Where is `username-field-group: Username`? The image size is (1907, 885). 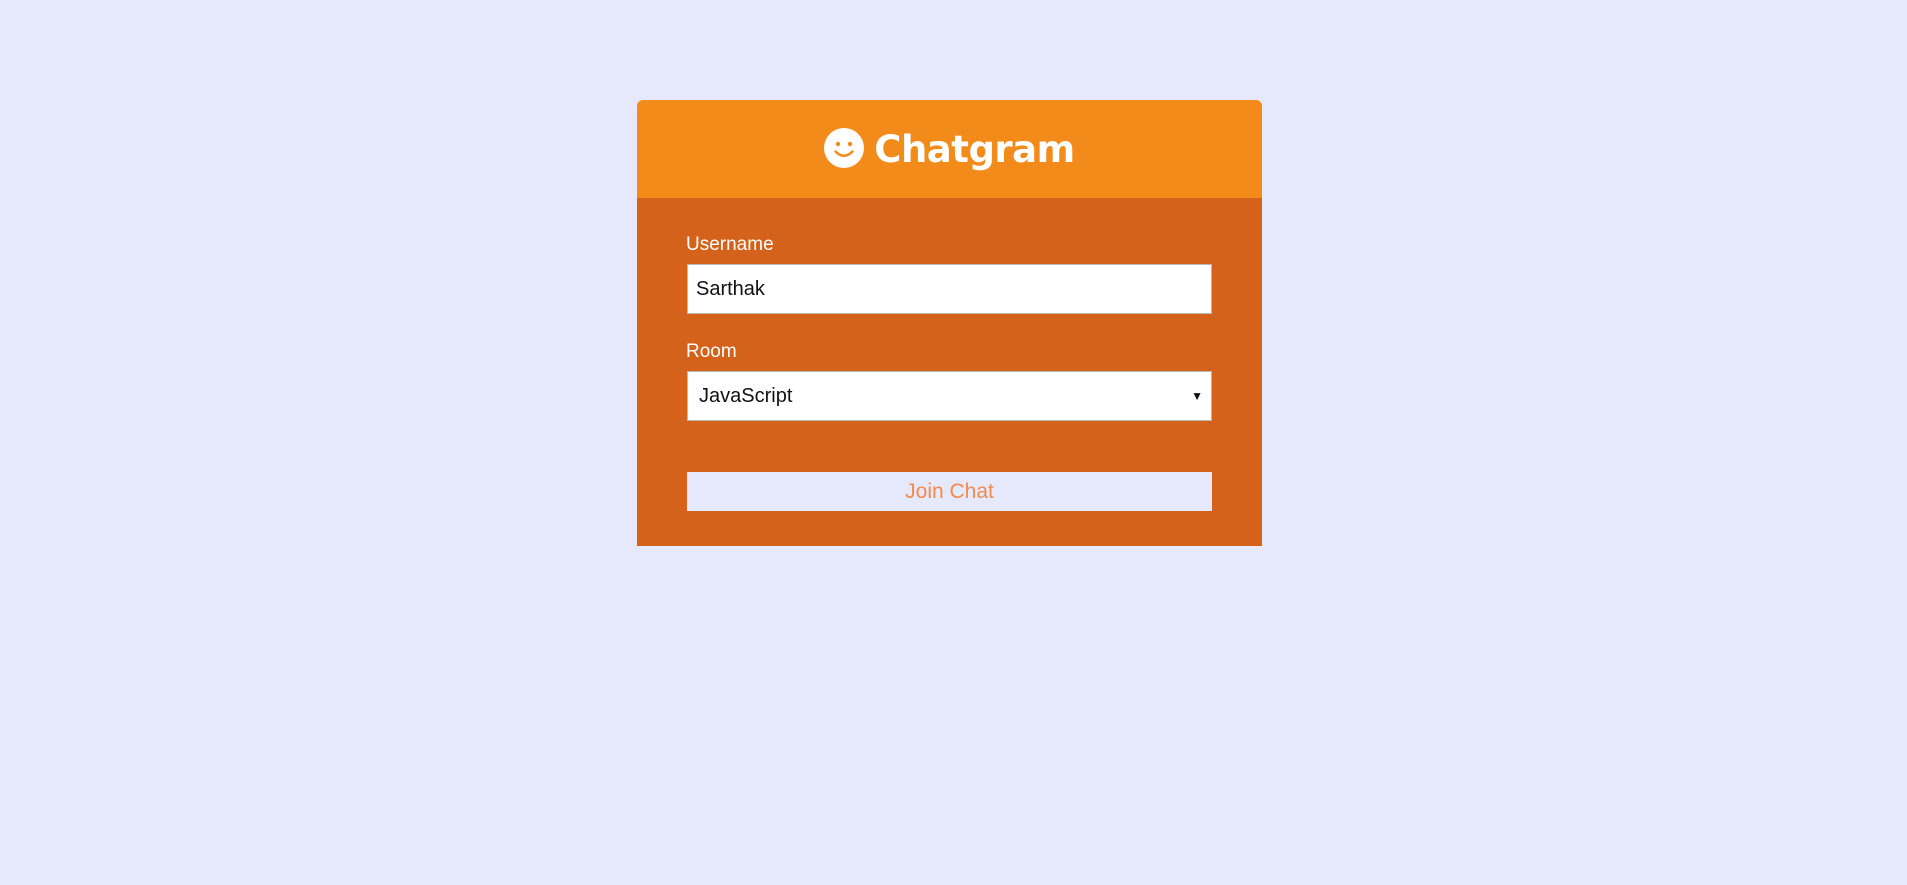 username-field-group: Username is located at coordinates (949, 274).